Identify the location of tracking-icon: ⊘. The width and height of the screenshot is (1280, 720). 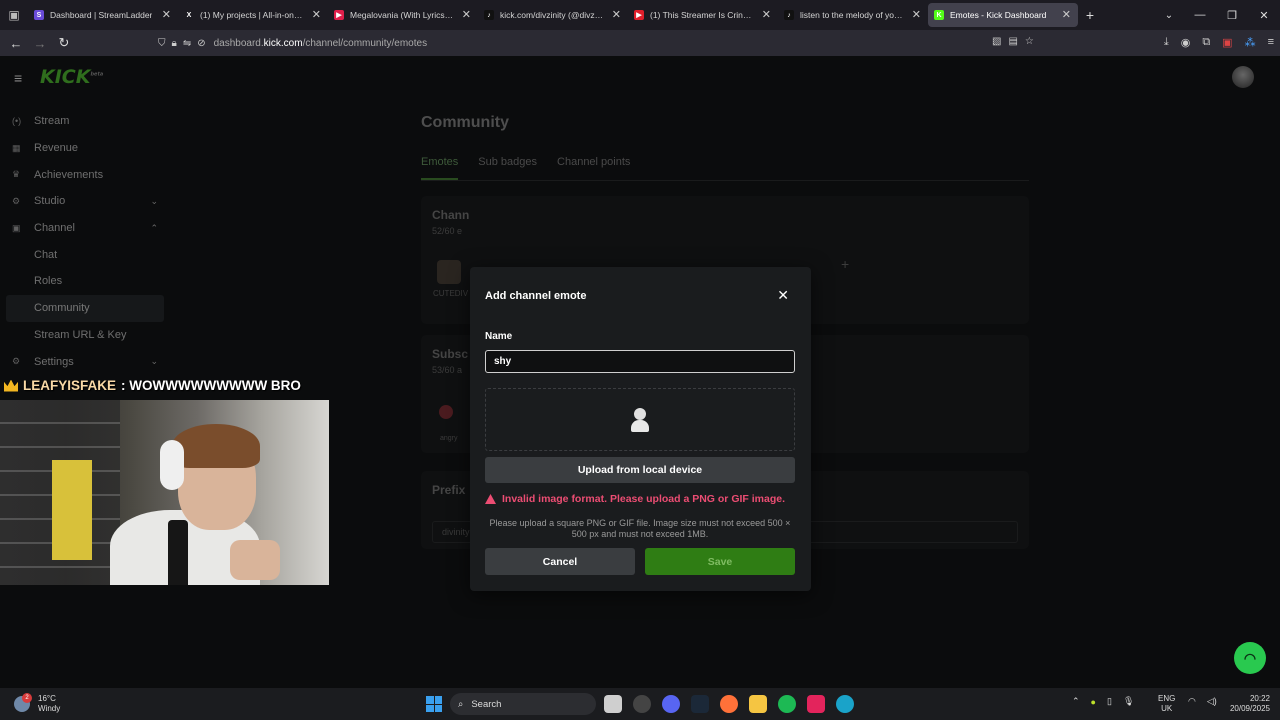
(201, 43).